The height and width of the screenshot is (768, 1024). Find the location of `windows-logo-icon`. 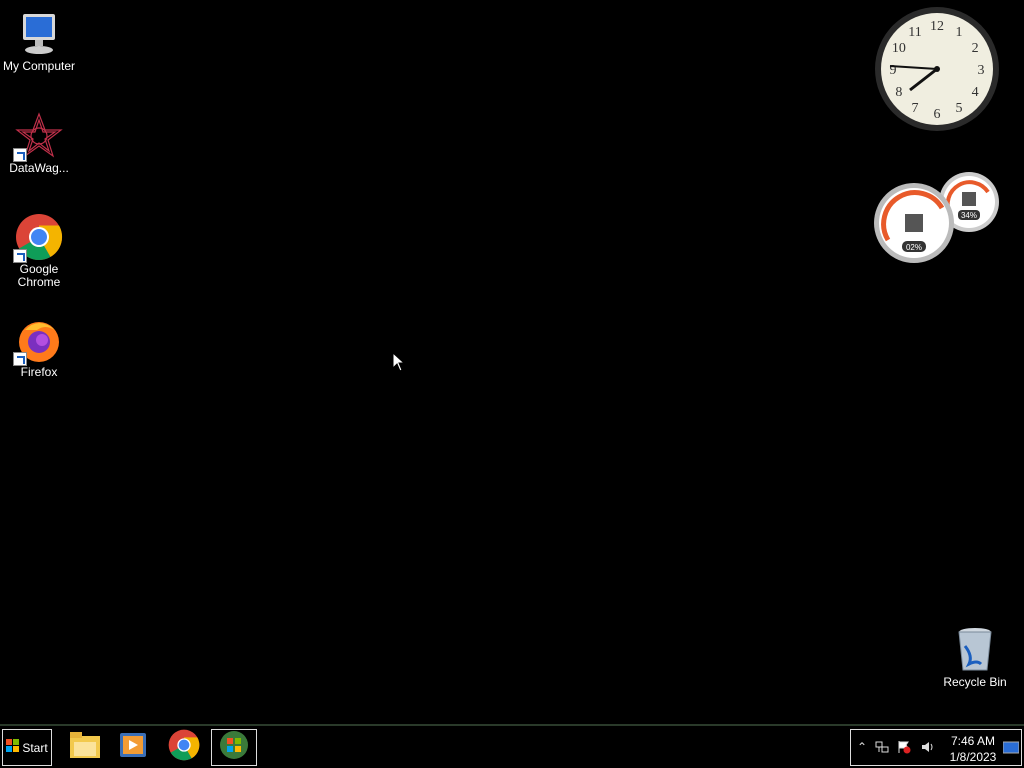

windows-logo-icon is located at coordinates (13, 747).